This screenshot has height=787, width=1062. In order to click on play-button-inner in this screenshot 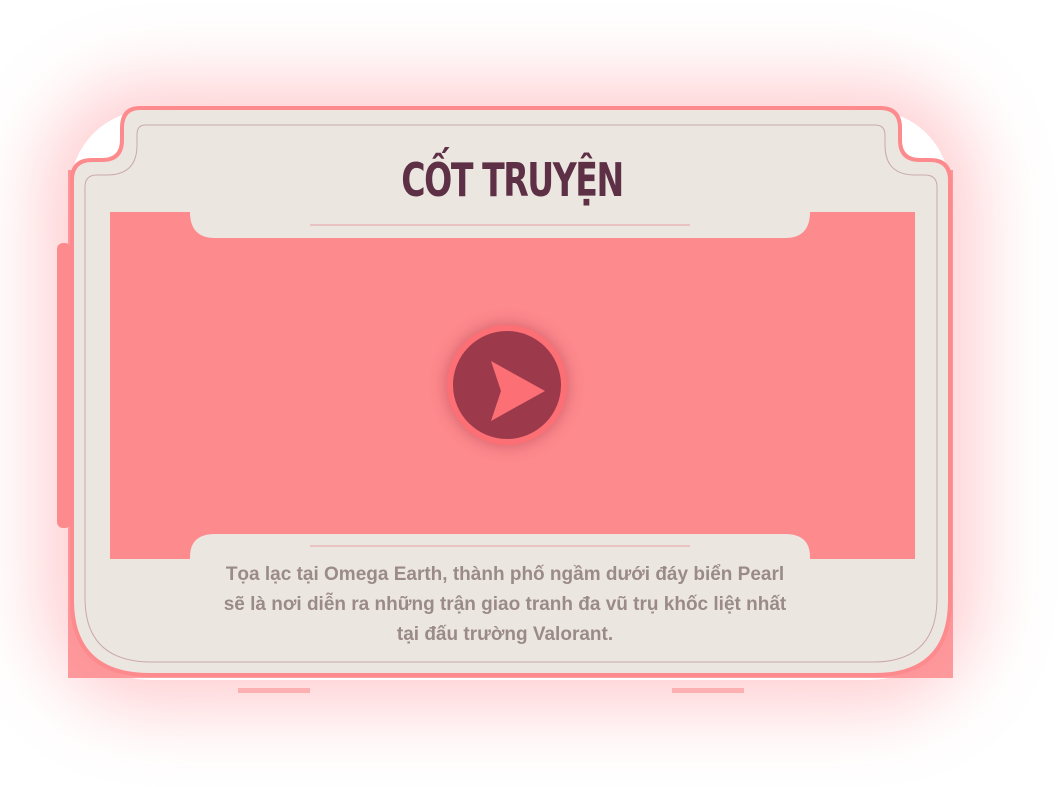, I will do `click(507, 385)`.